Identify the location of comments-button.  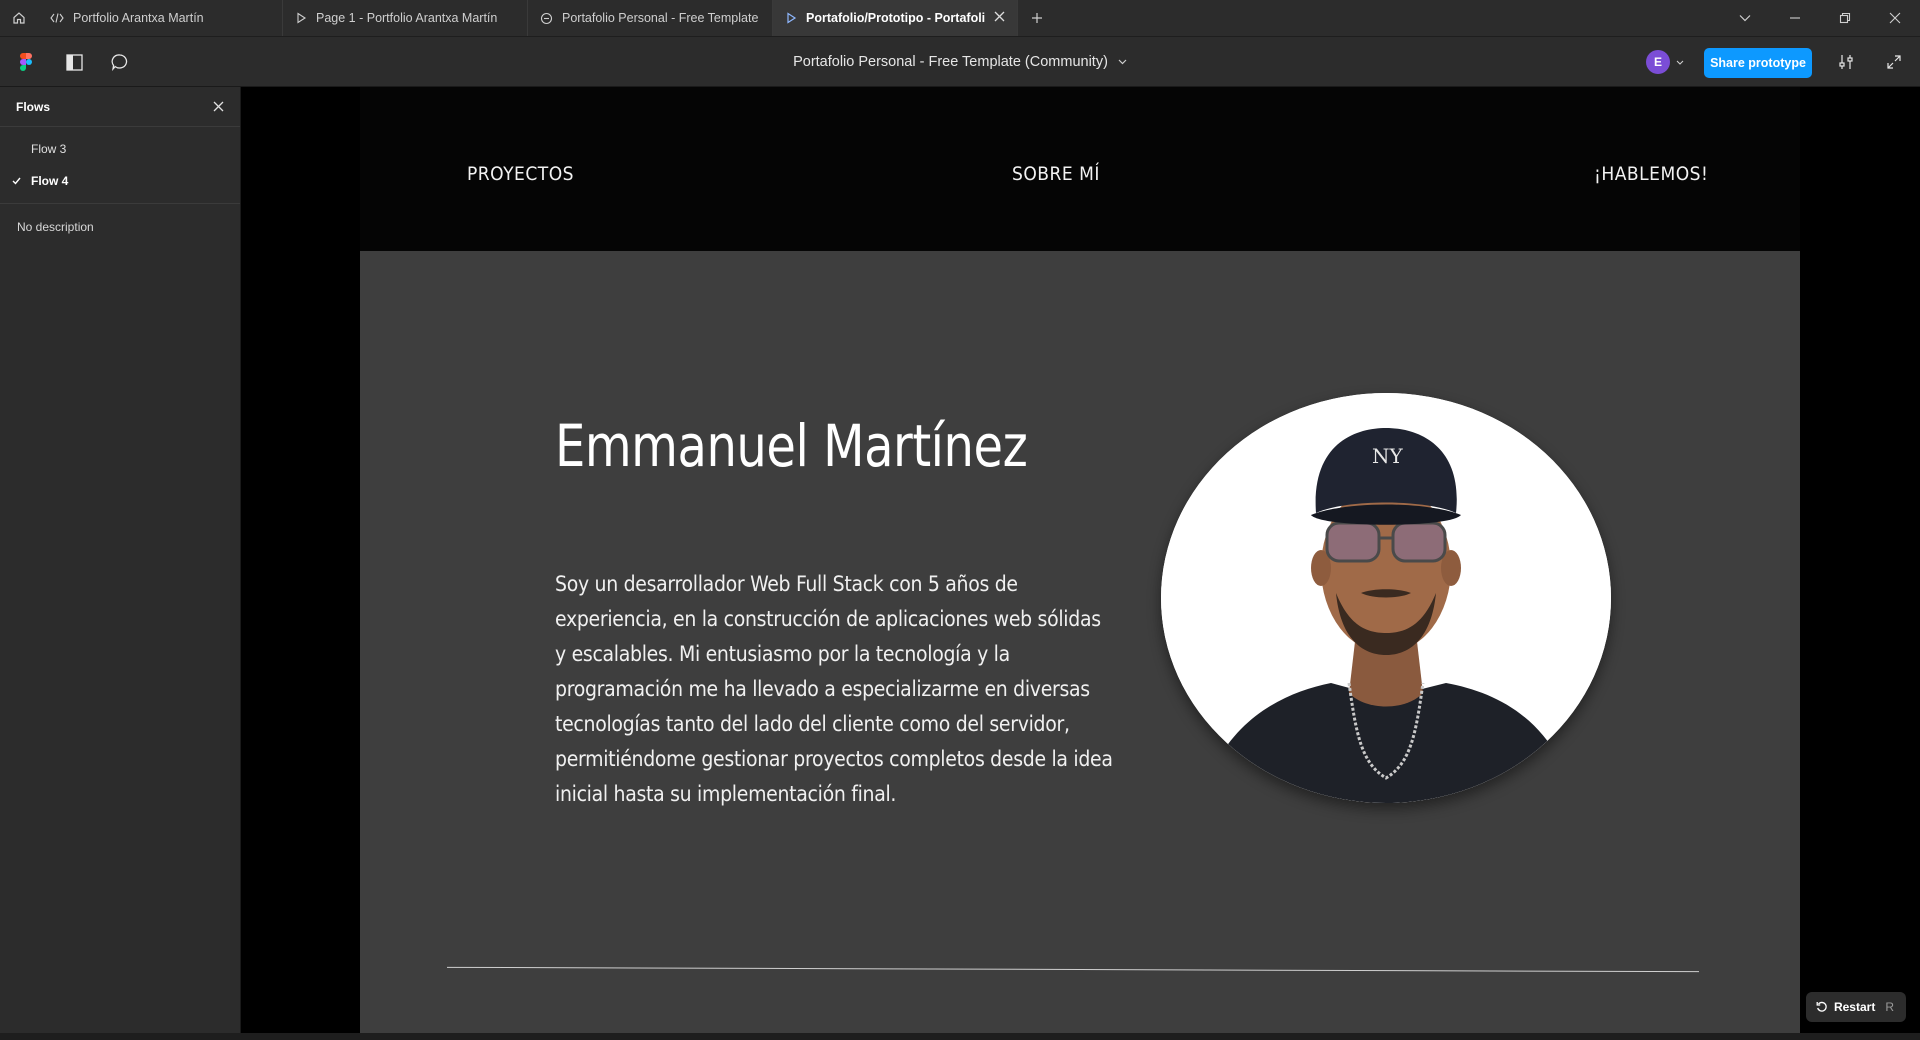
(120, 62).